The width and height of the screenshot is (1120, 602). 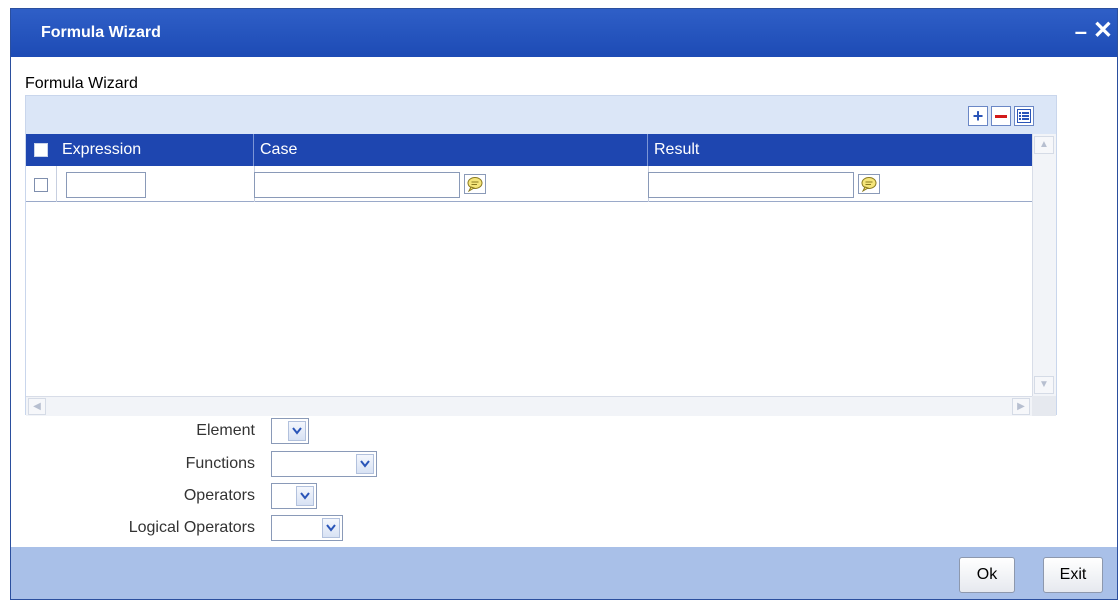 What do you see at coordinates (564, 33) in the screenshot?
I see `title-bar: Formula Wizard – ✕` at bounding box center [564, 33].